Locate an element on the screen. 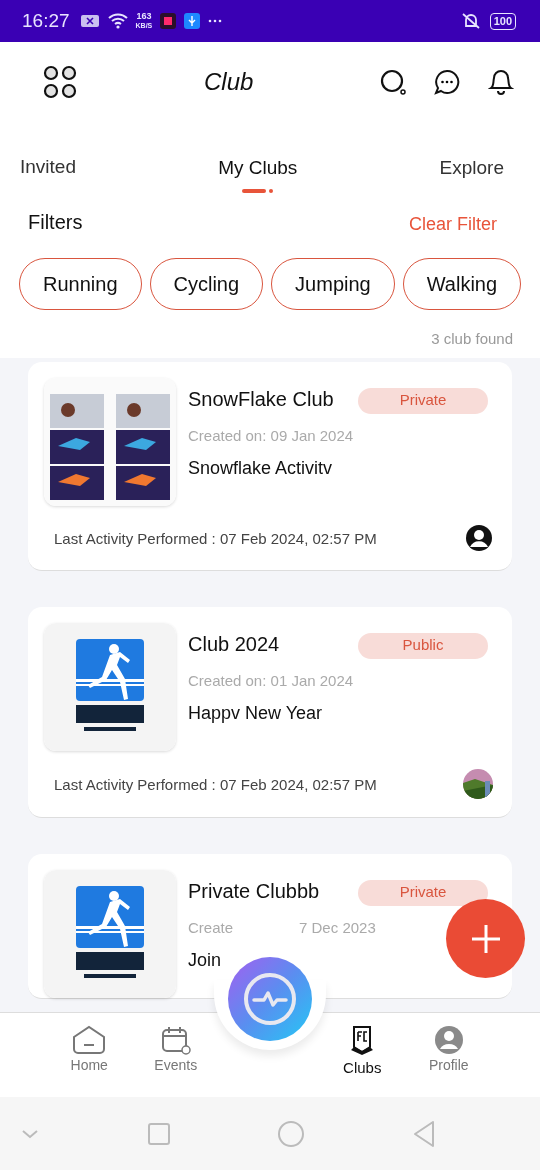 This screenshot has width=540, height=1170. speed-value: 163 is located at coordinates (144, 16).